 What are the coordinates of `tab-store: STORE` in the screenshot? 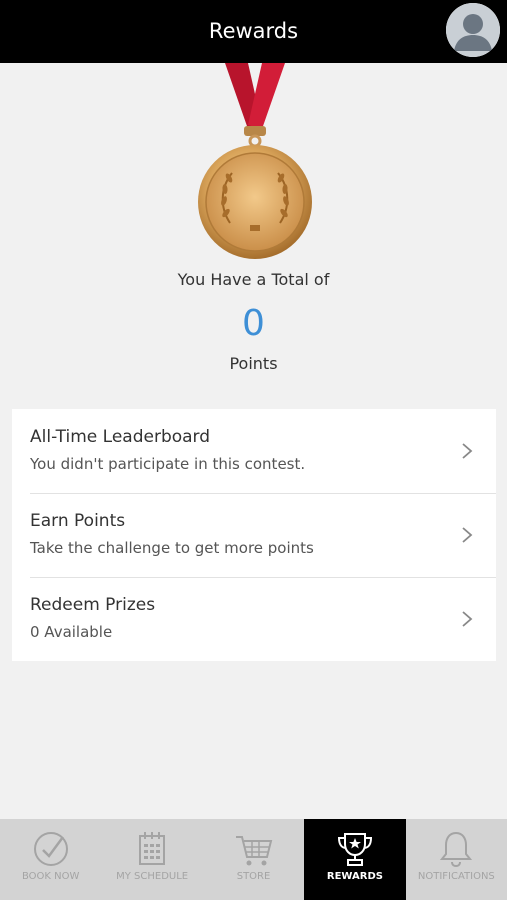 It's located at (253, 859).